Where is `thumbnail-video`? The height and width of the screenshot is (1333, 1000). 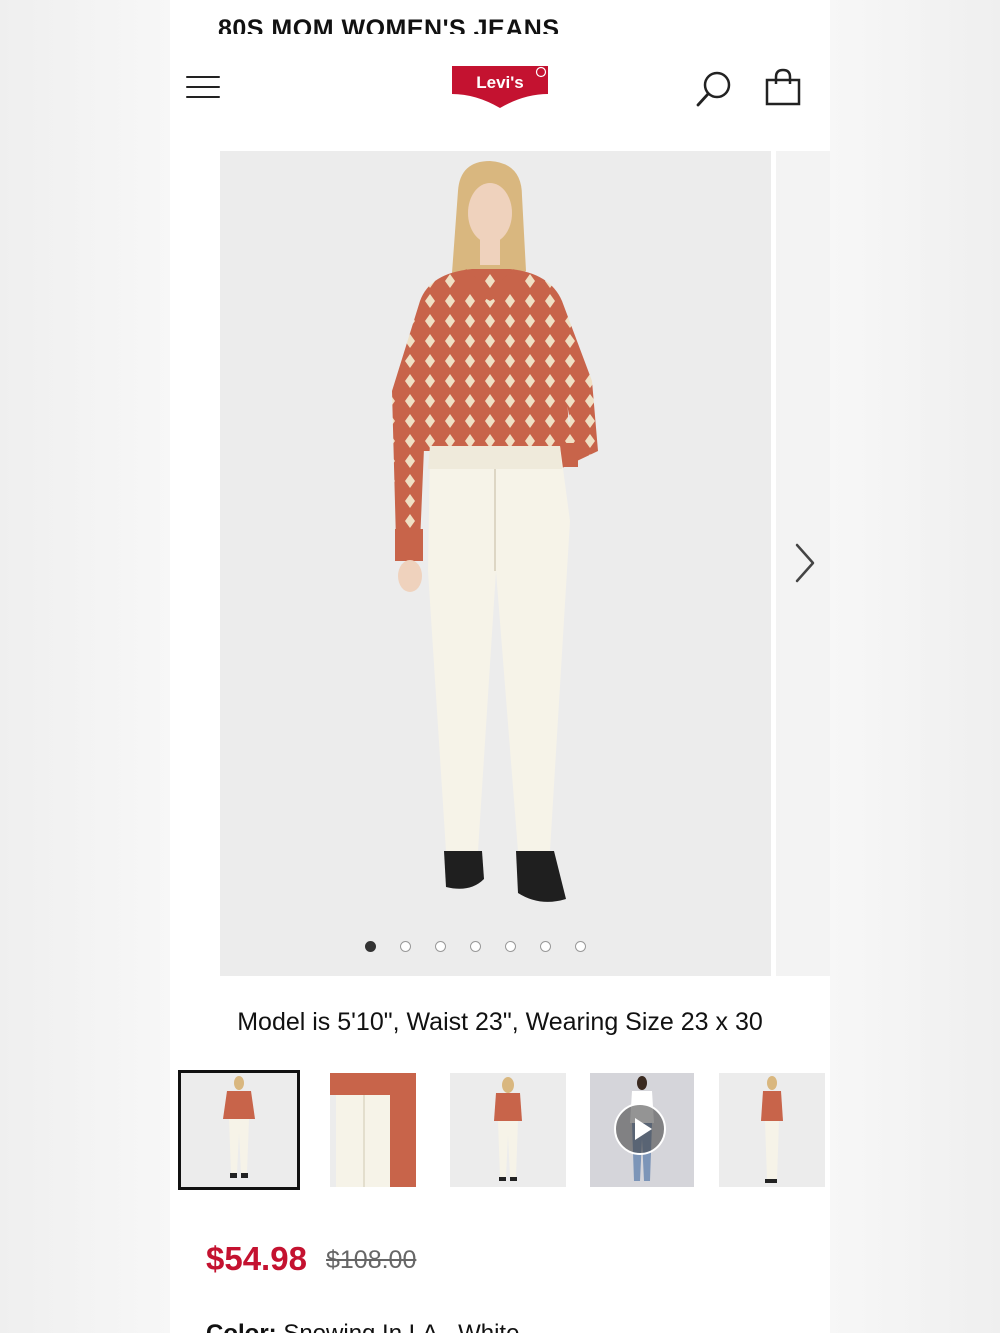
thumbnail-video is located at coordinates (642, 1130).